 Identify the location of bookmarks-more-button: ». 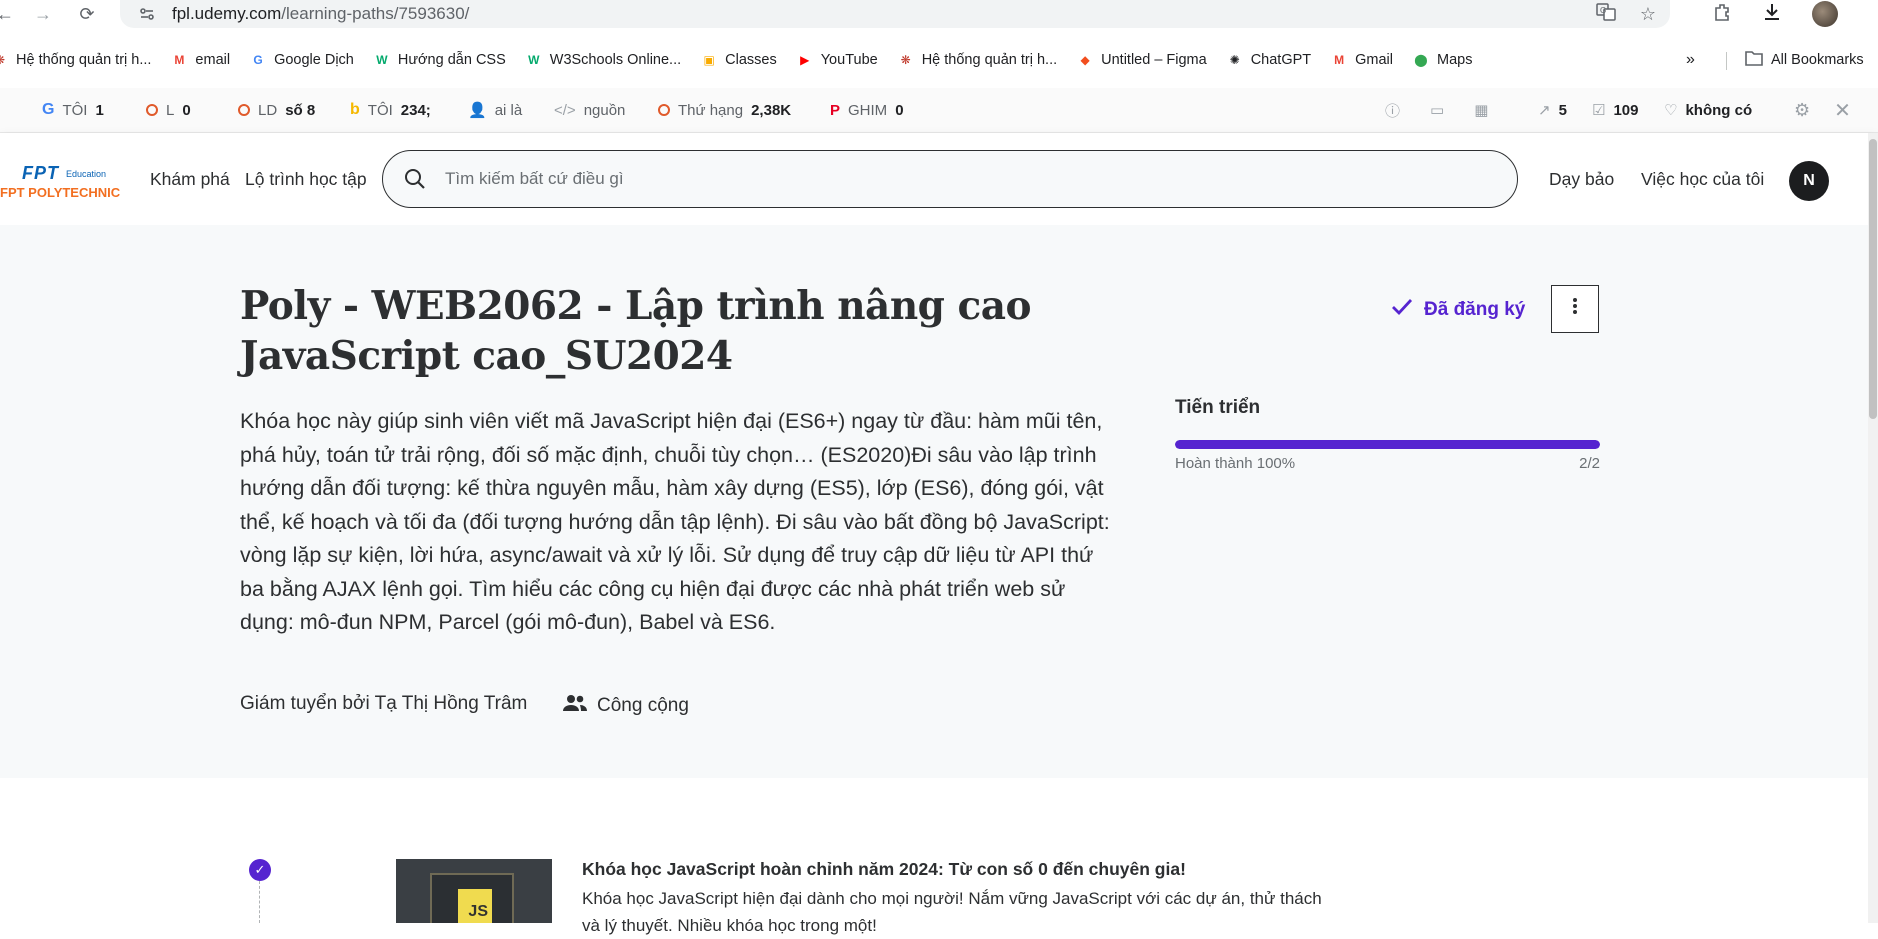
(1690, 60).